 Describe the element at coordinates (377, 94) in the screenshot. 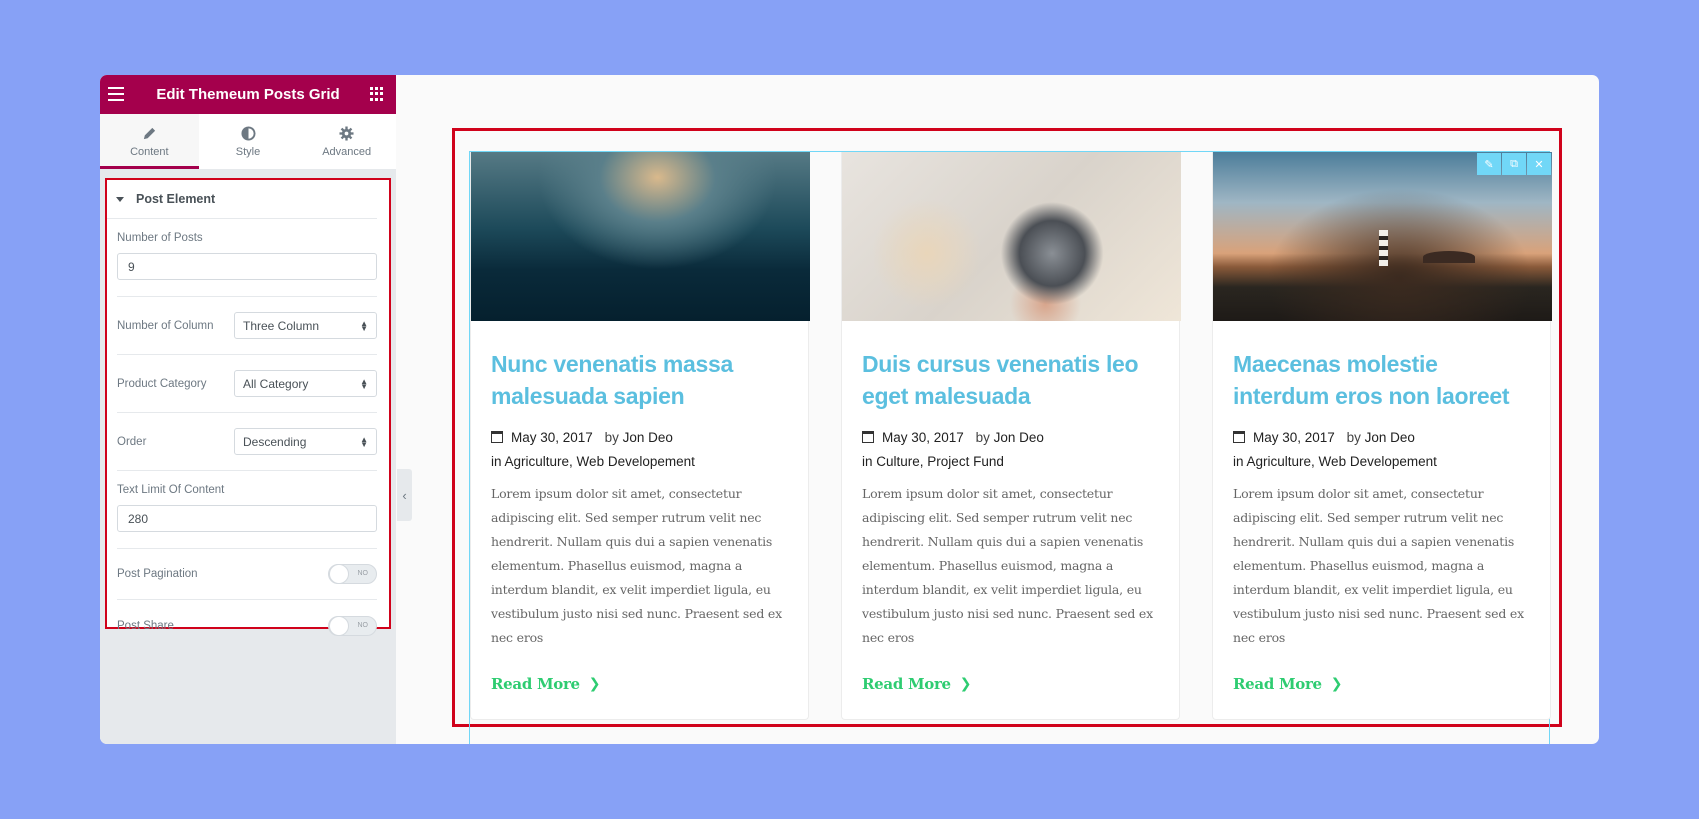

I see `widgets-grid-icon` at that location.